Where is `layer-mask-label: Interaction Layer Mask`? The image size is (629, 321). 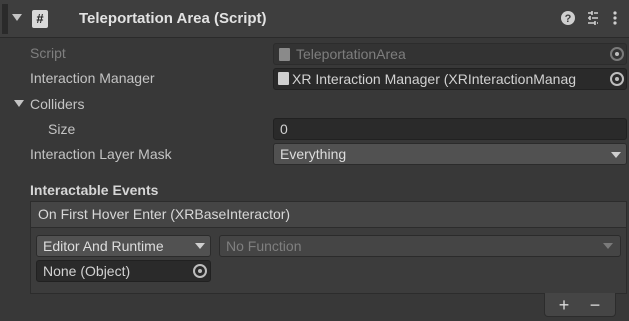
layer-mask-label: Interaction Layer Mask is located at coordinates (101, 154).